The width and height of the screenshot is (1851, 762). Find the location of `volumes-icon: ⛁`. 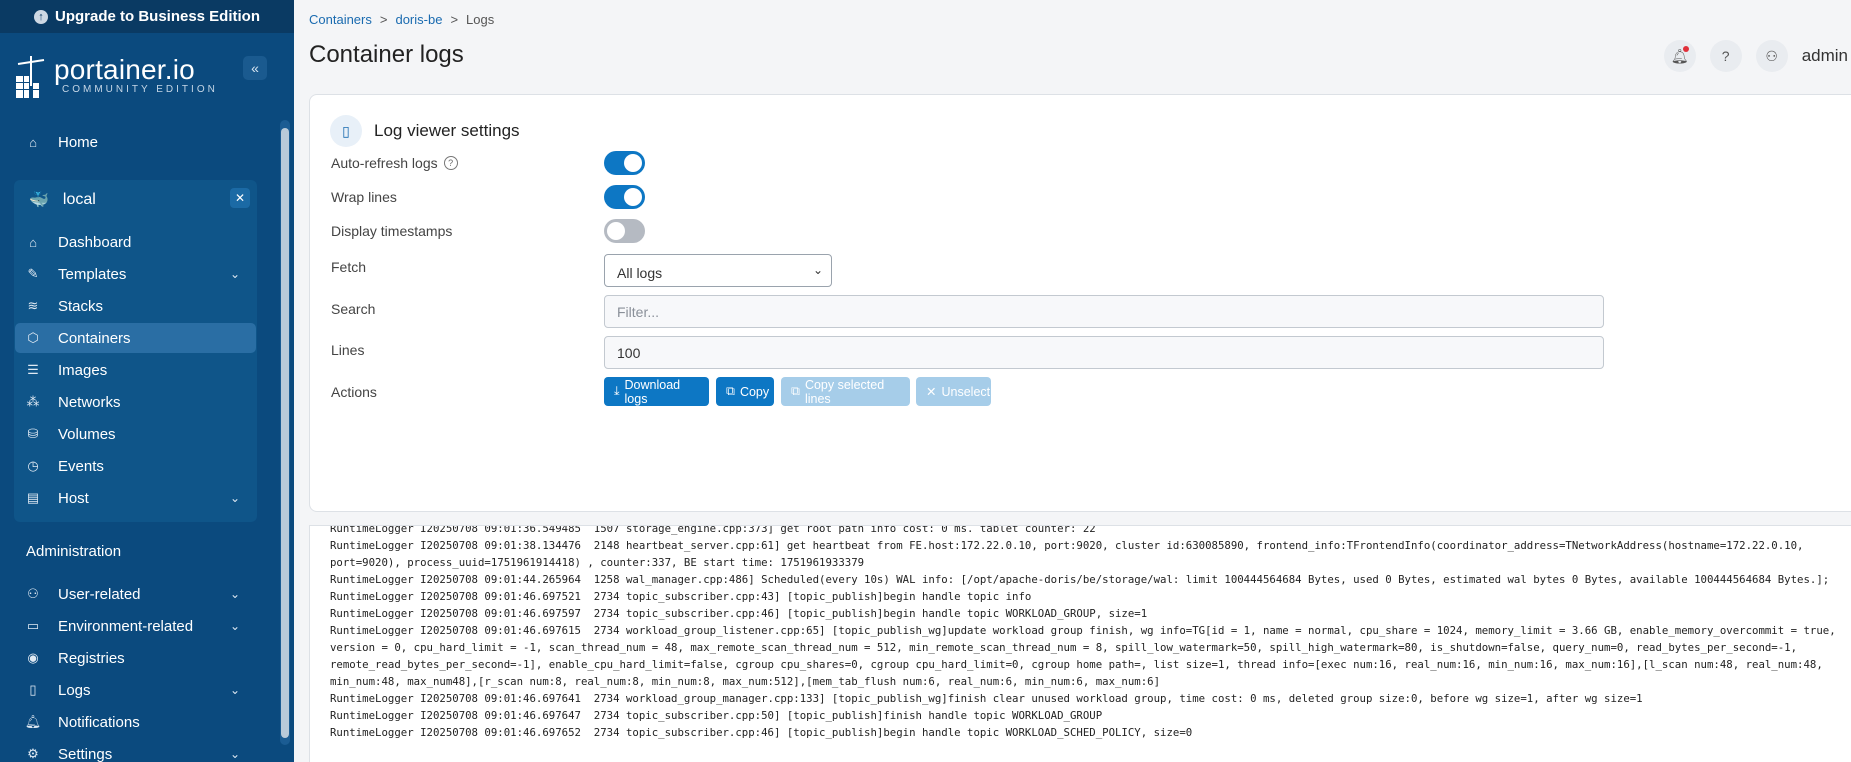

volumes-icon: ⛁ is located at coordinates (33, 433).